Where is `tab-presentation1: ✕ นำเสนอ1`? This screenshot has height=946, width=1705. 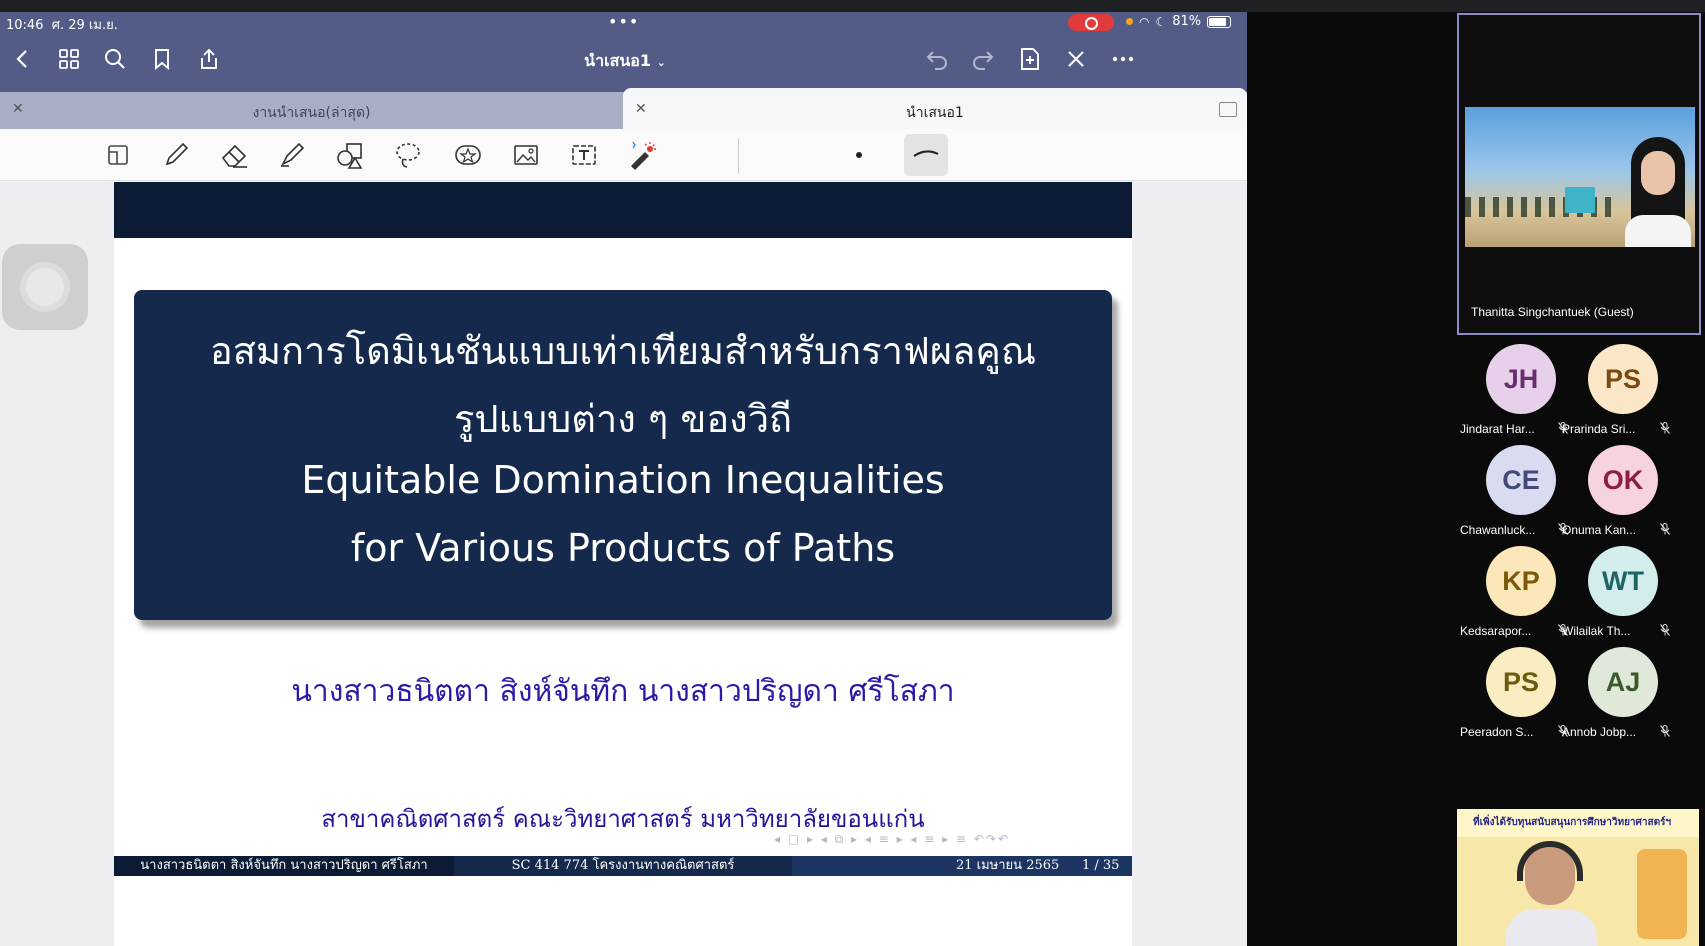 tab-presentation1: ✕ นำเสนอ1 is located at coordinates (935, 108).